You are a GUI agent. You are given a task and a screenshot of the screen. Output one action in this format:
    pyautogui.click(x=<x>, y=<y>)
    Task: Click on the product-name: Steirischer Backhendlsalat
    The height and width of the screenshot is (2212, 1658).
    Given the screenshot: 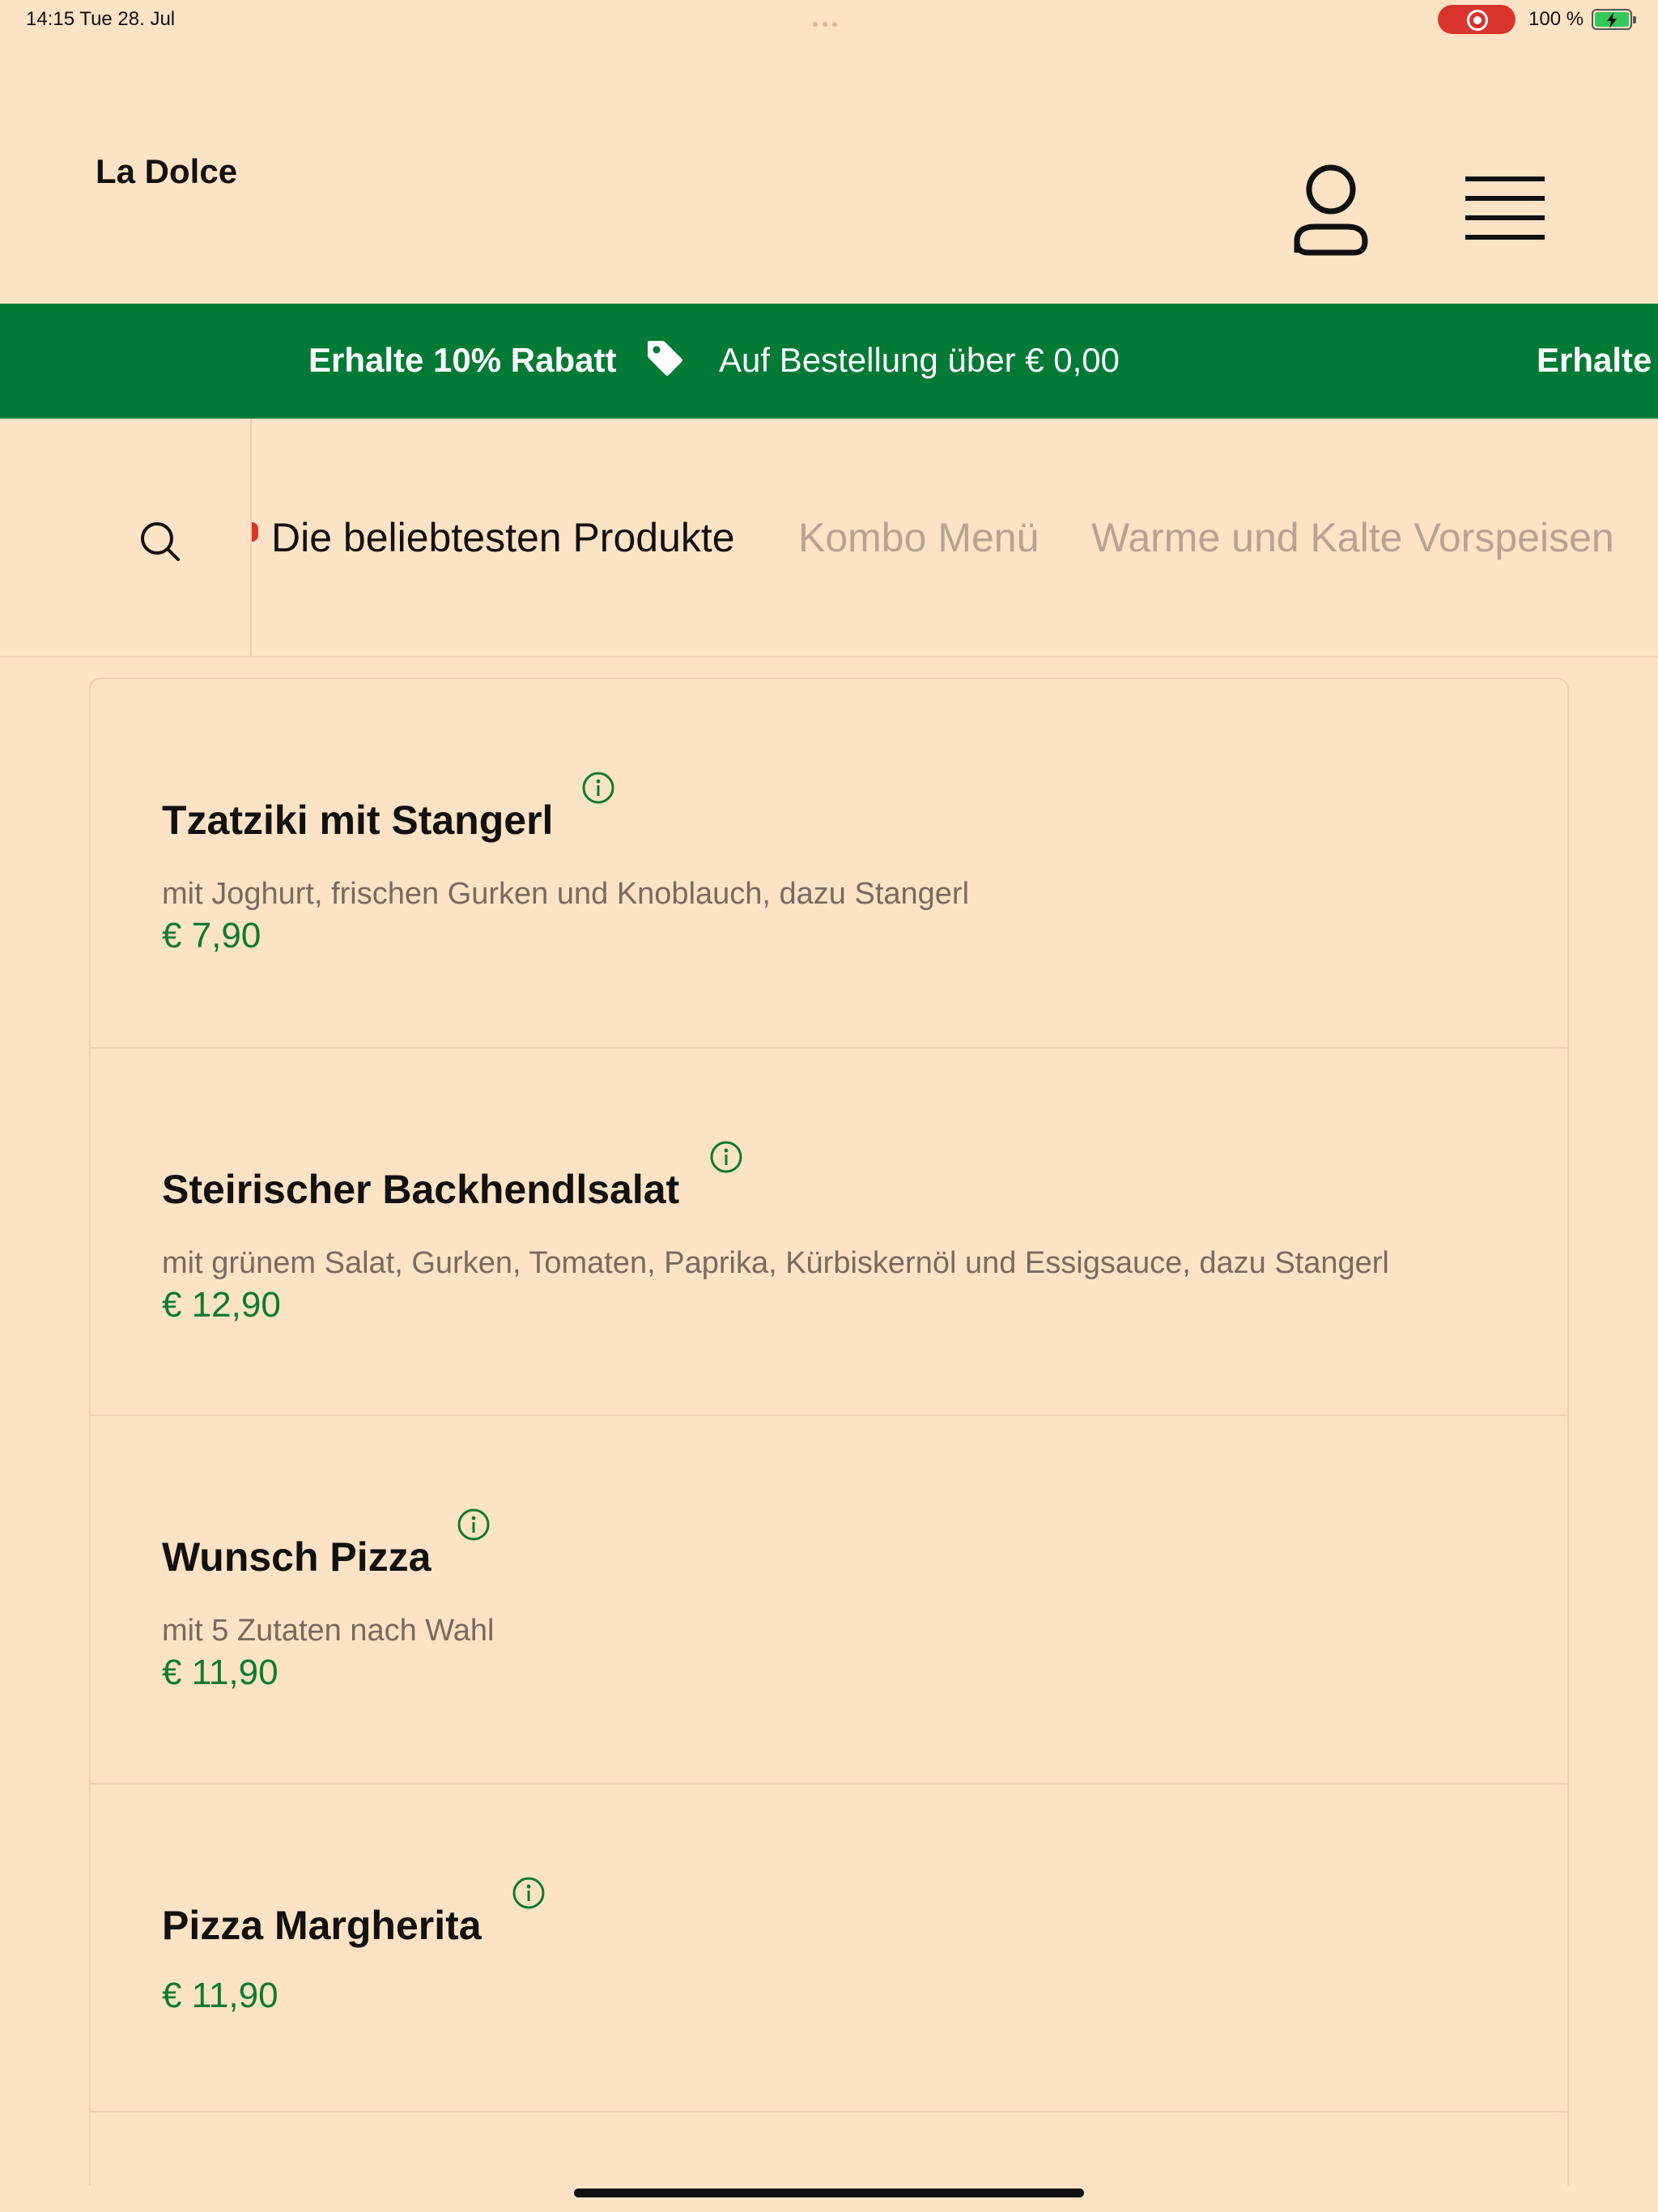 What is the action you would take?
    pyautogui.click(x=421, y=1189)
    